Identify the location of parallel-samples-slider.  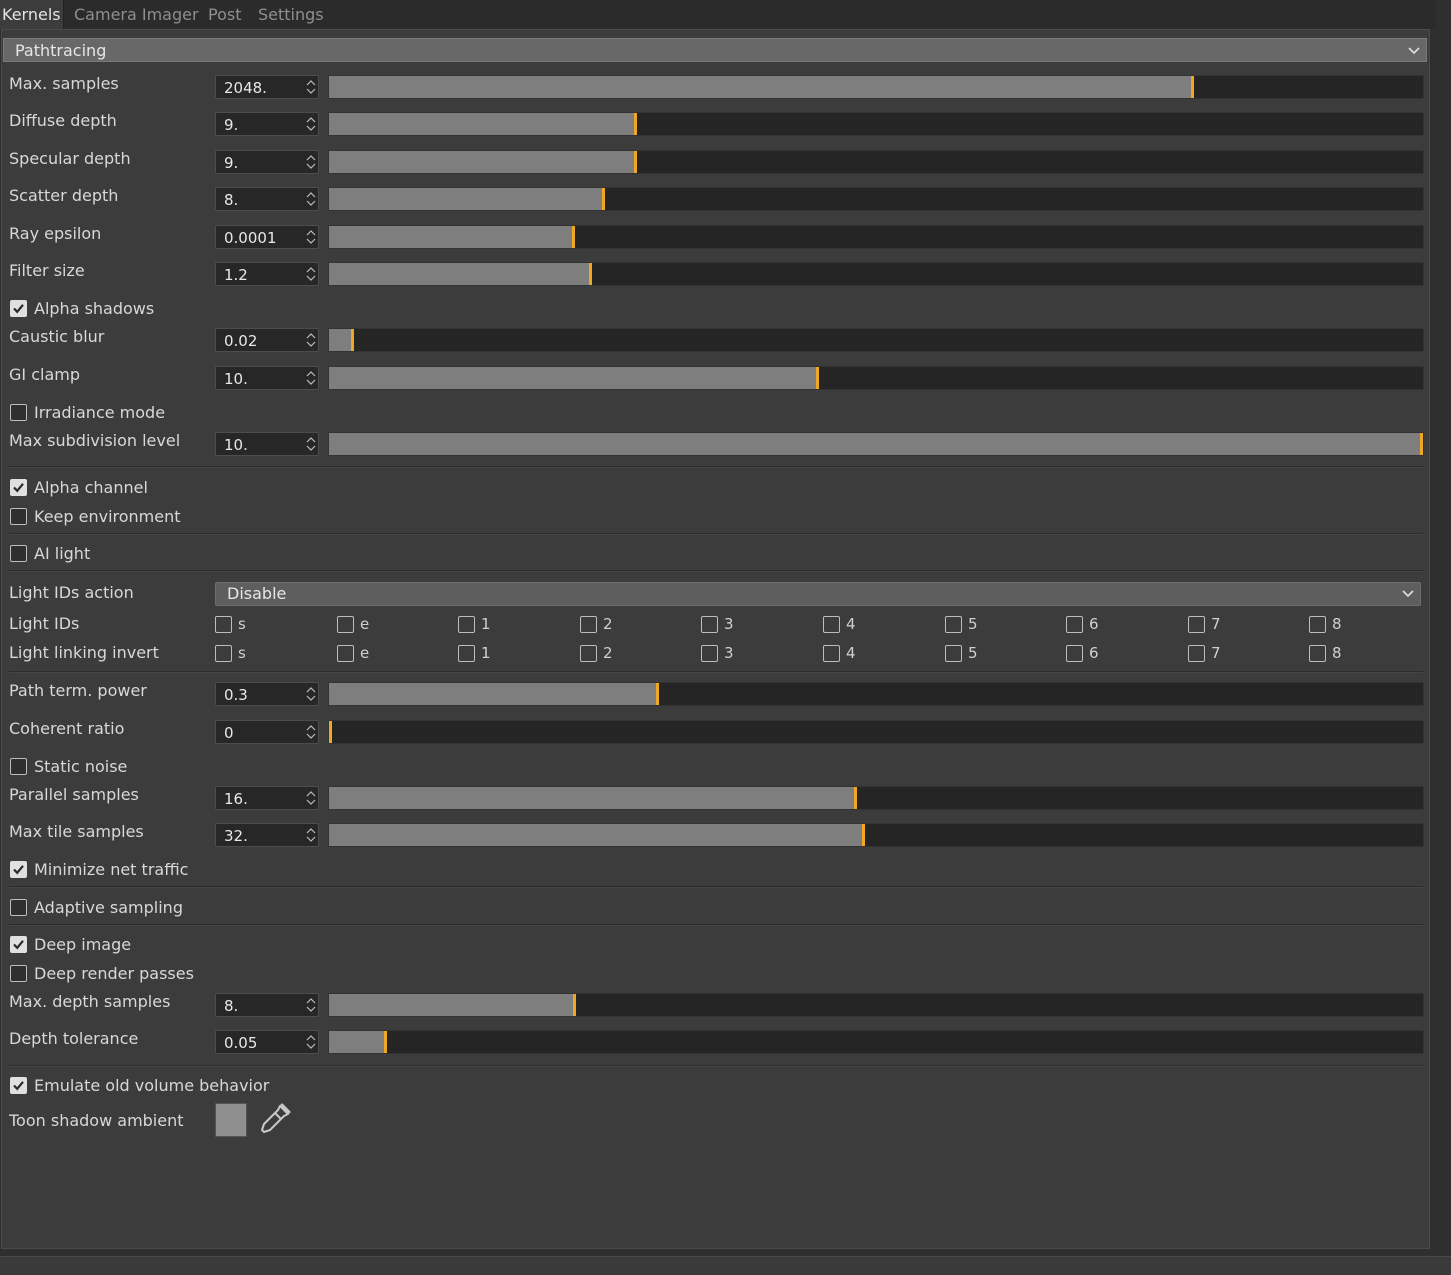
(876, 798).